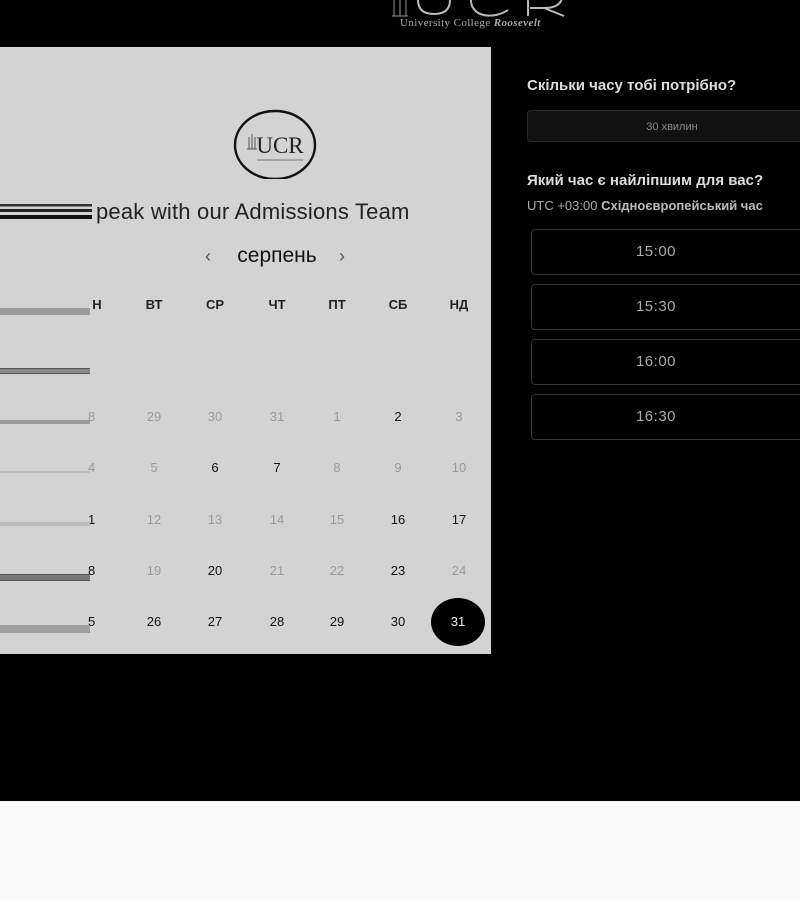 This screenshot has height=900, width=800. Describe the element at coordinates (400, 850) in the screenshot. I see `page-bottom-area` at that location.